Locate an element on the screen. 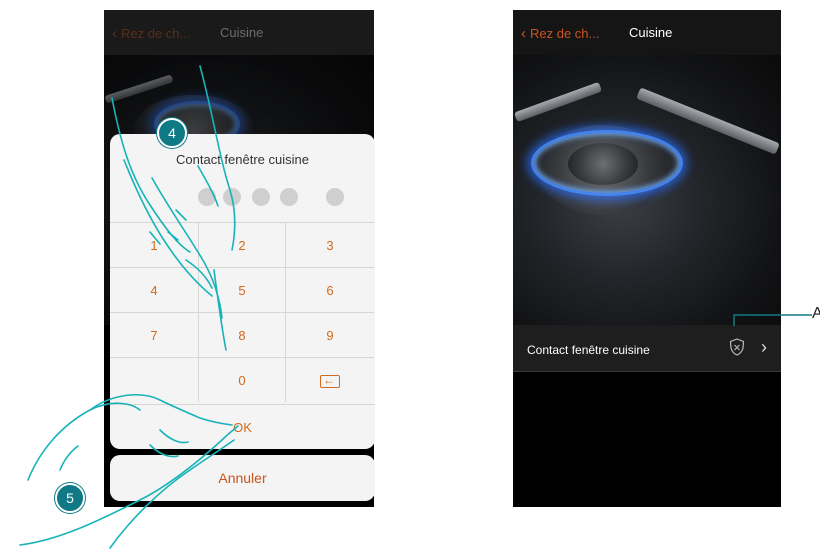  backspace-button is located at coordinates (330, 379).